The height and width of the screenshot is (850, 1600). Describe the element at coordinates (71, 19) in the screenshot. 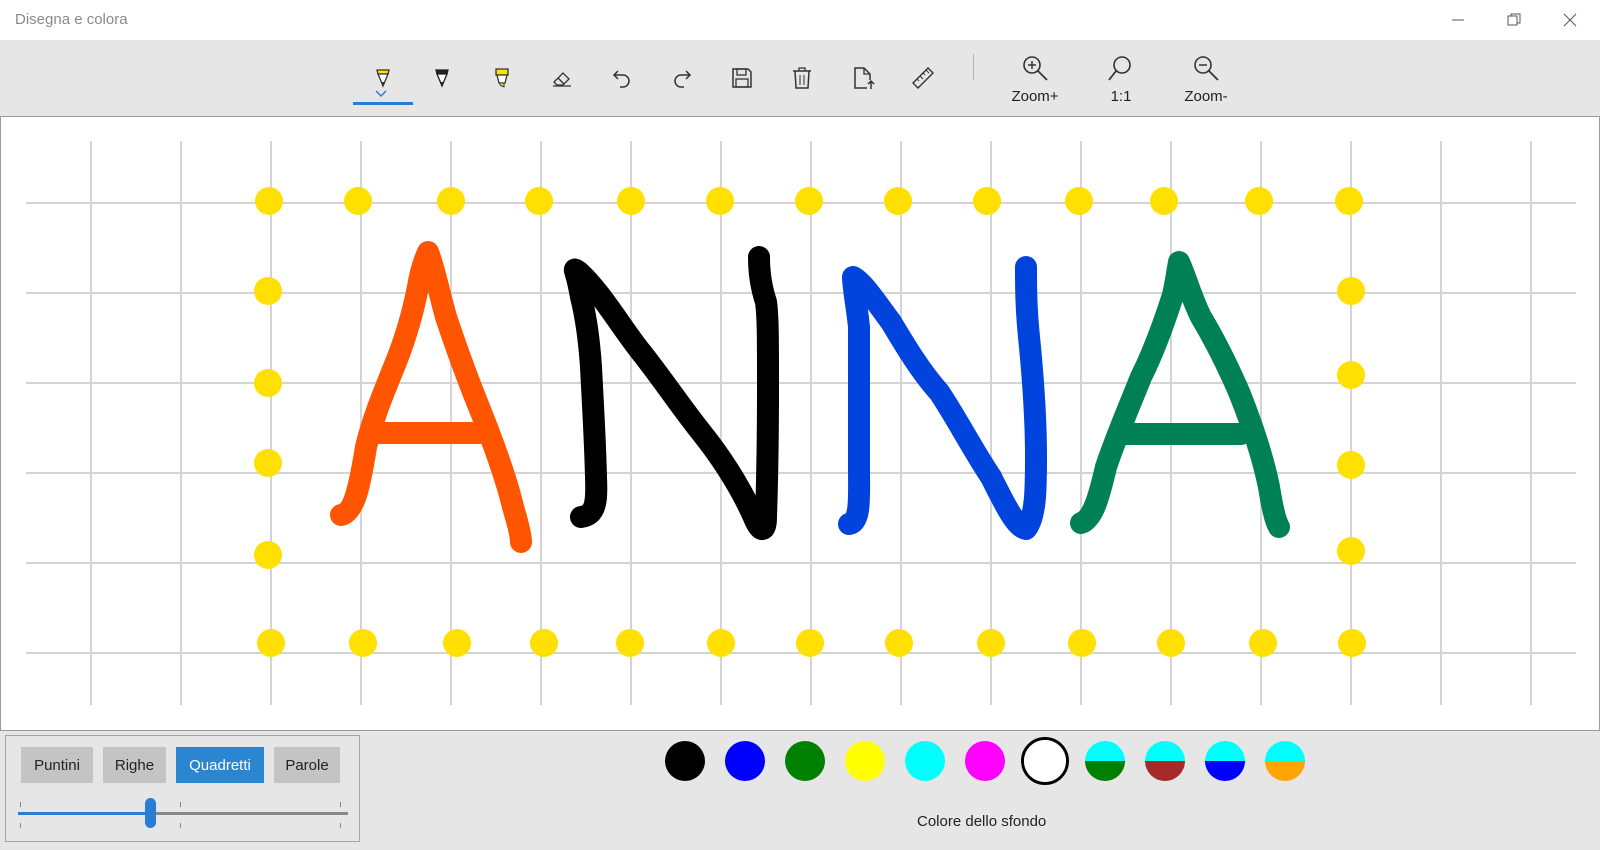

I see `app-title: Disegna e colora` at that location.